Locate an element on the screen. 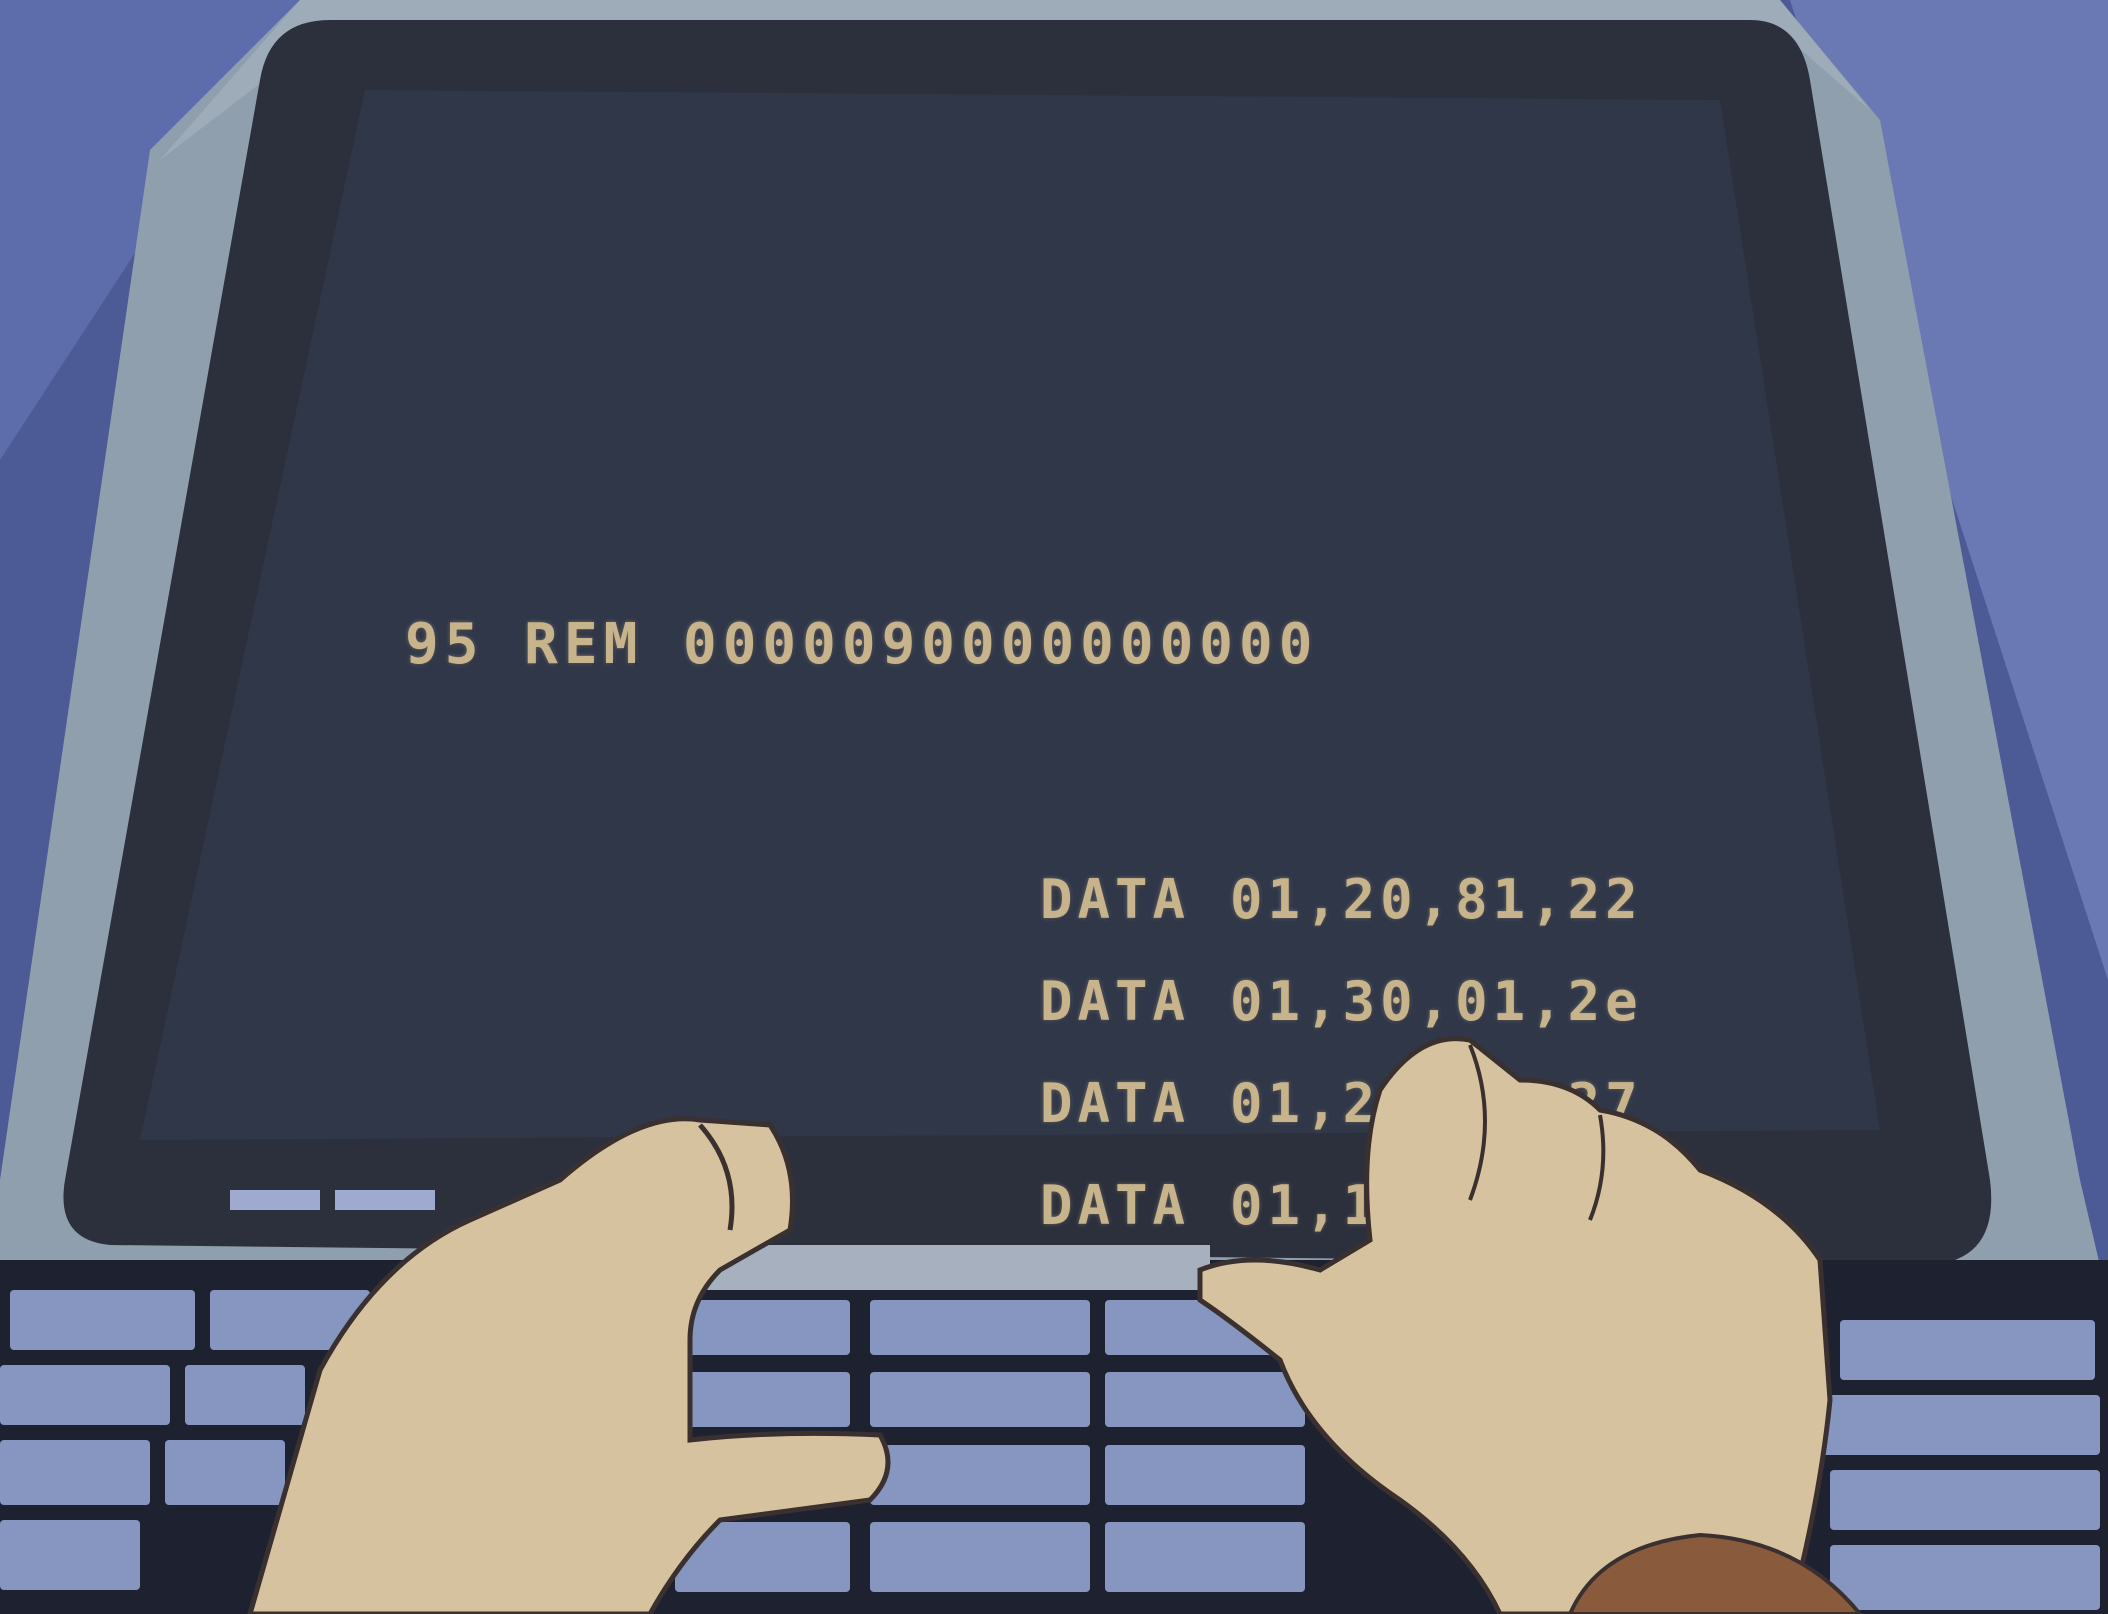 This screenshot has width=2108, height=1614. data-line: DATA 01,1e 14 is located at coordinates (1341, 1206).